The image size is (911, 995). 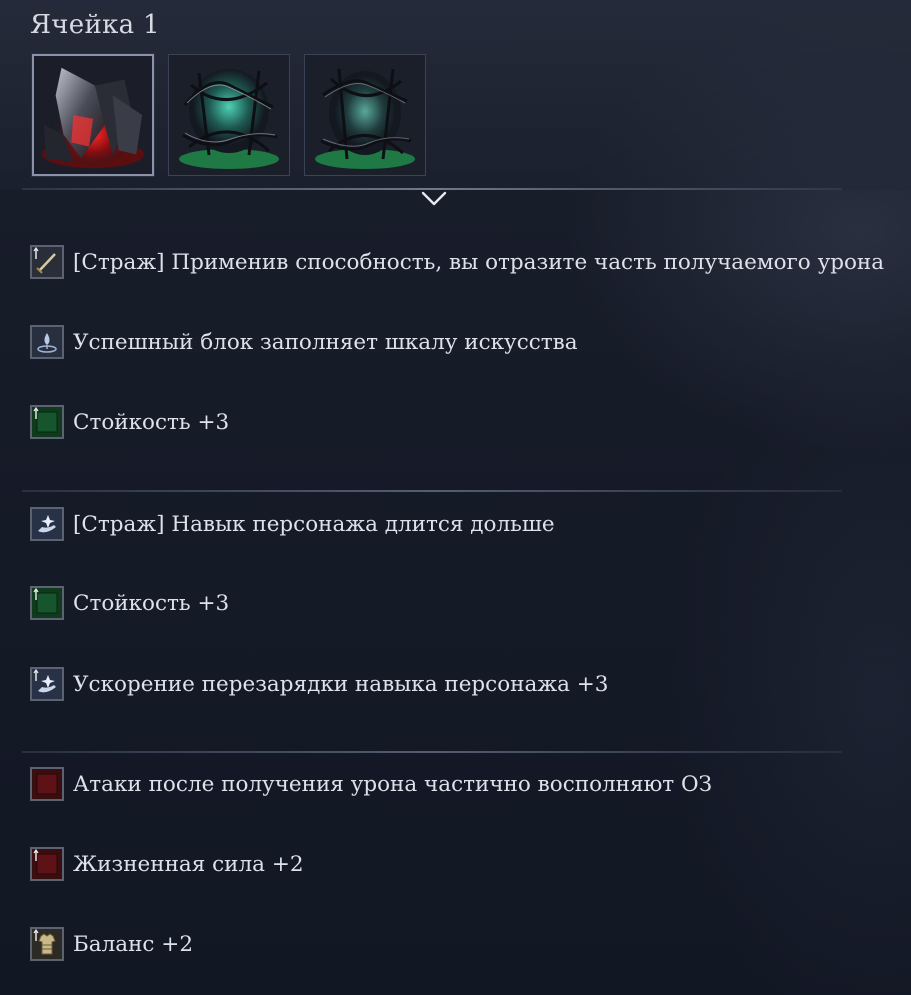 What do you see at coordinates (95, 25) in the screenshot?
I see `slot-title: Ячейка 1` at bounding box center [95, 25].